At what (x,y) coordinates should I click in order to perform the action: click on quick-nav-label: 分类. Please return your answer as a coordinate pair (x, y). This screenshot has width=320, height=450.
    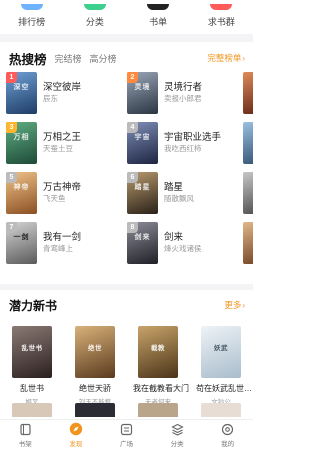
    Looking at the image, I should click on (94, 22).